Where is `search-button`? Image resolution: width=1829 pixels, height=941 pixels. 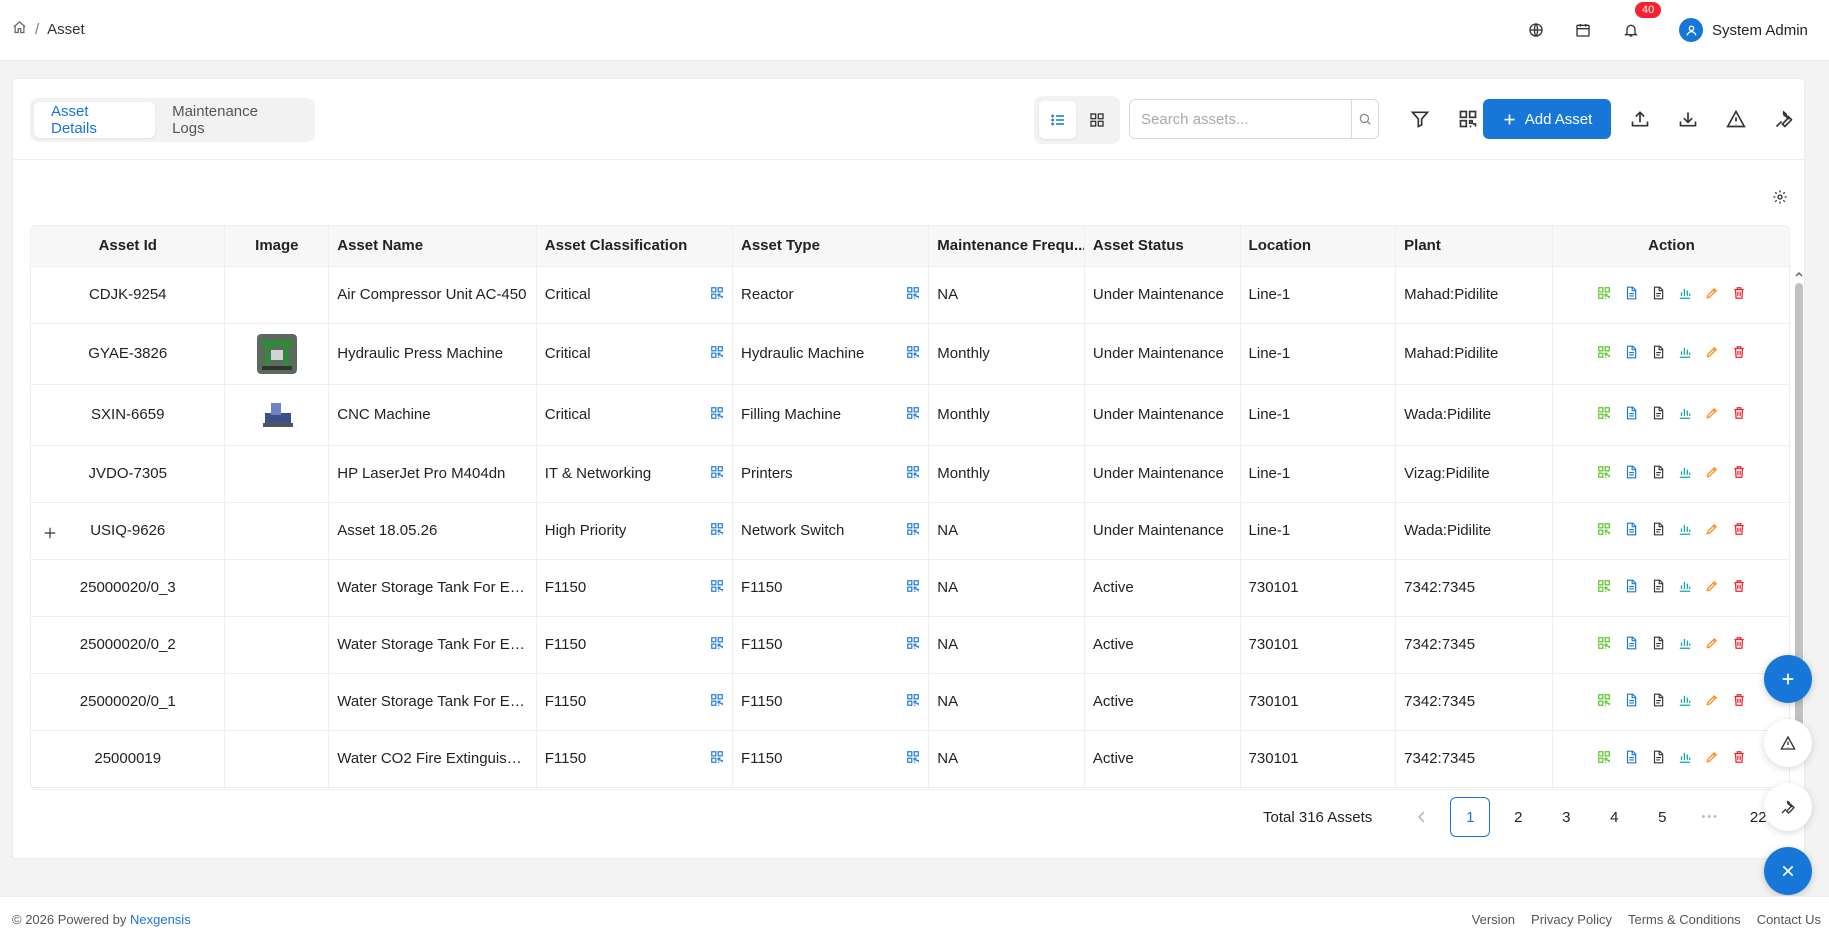
search-button is located at coordinates (1364, 119).